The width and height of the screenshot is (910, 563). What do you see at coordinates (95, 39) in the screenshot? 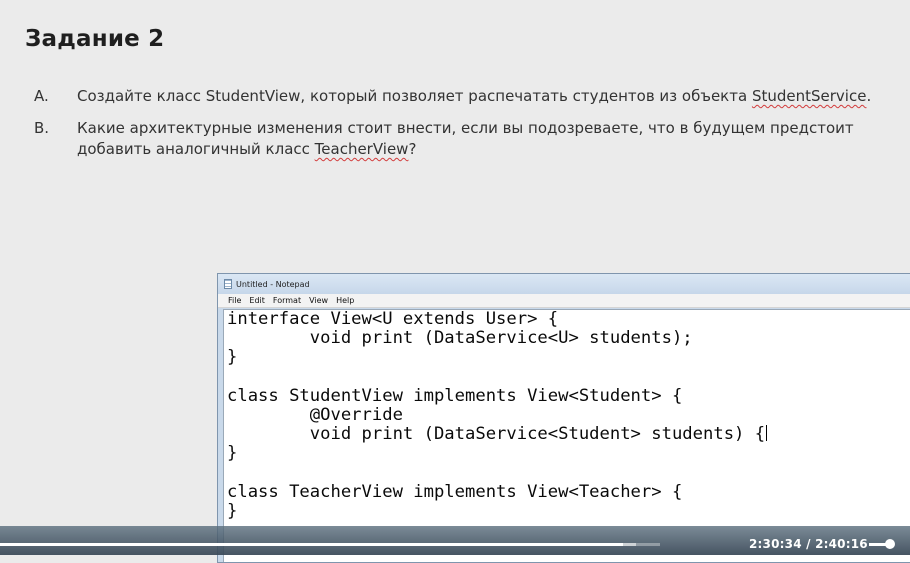
I see `slide-title: Задание 2` at bounding box center [95, 39].